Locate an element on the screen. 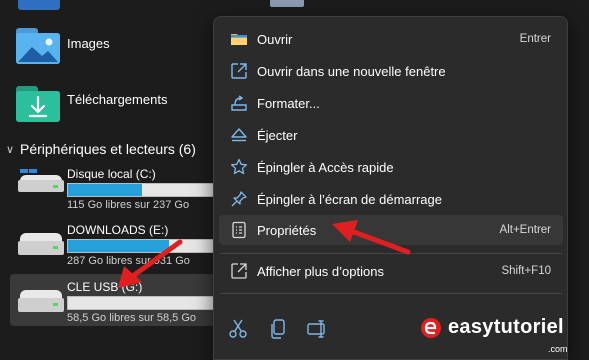  drive-space-text: 58,5 Go libres sur 58,5 Go is located at coordinates (132, 318).